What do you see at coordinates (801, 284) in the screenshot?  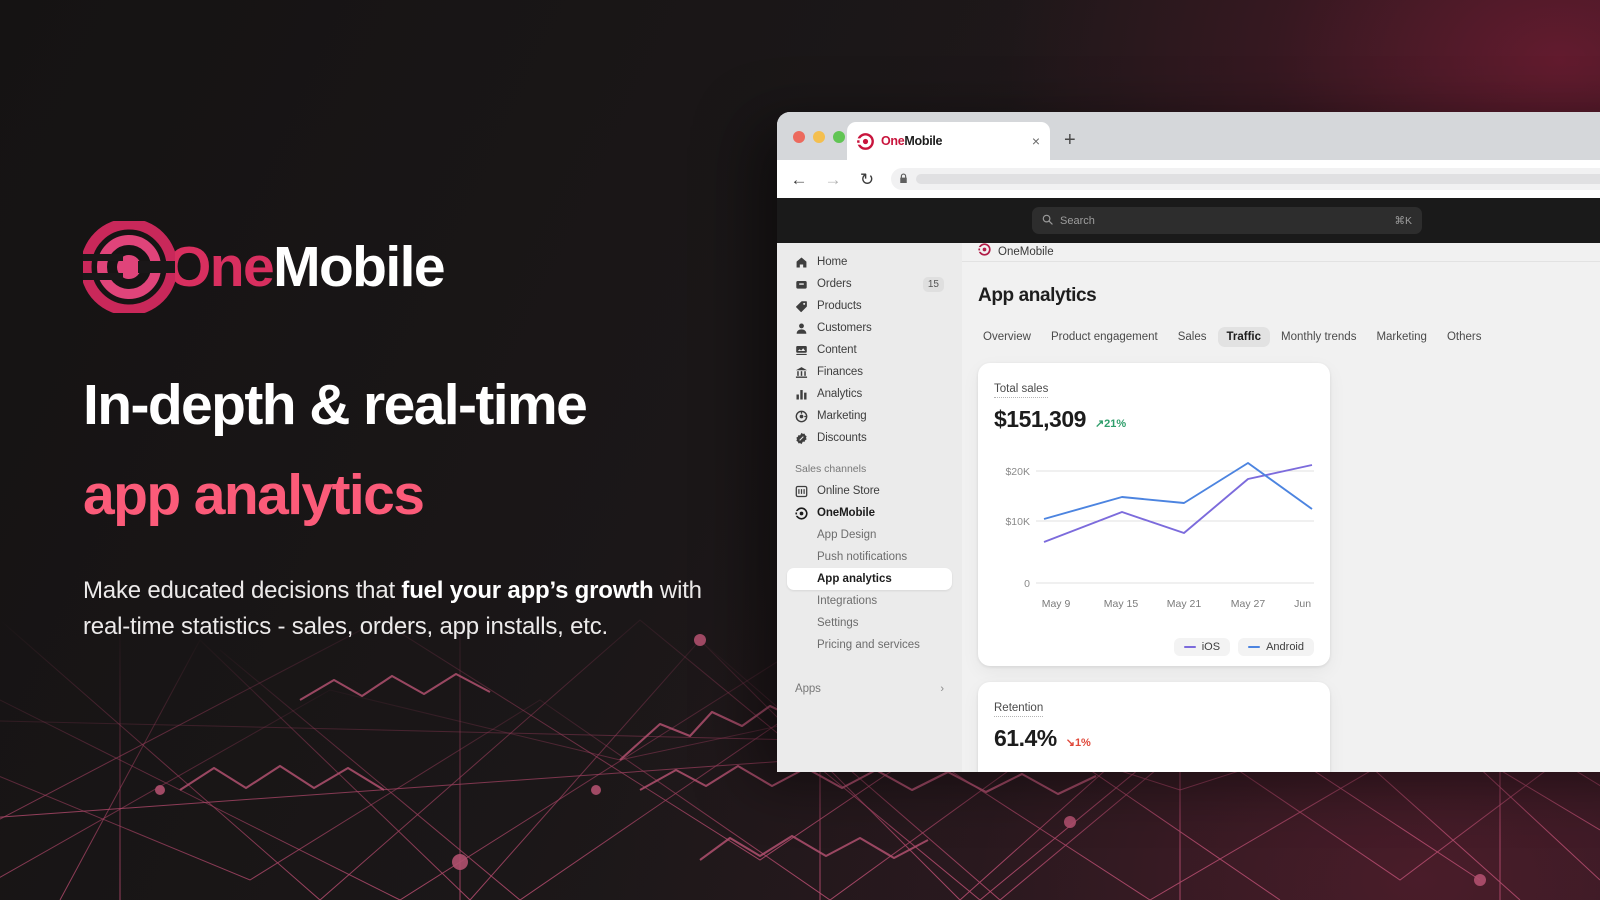 I see `orders-icon` at bounding box center [801, 284].